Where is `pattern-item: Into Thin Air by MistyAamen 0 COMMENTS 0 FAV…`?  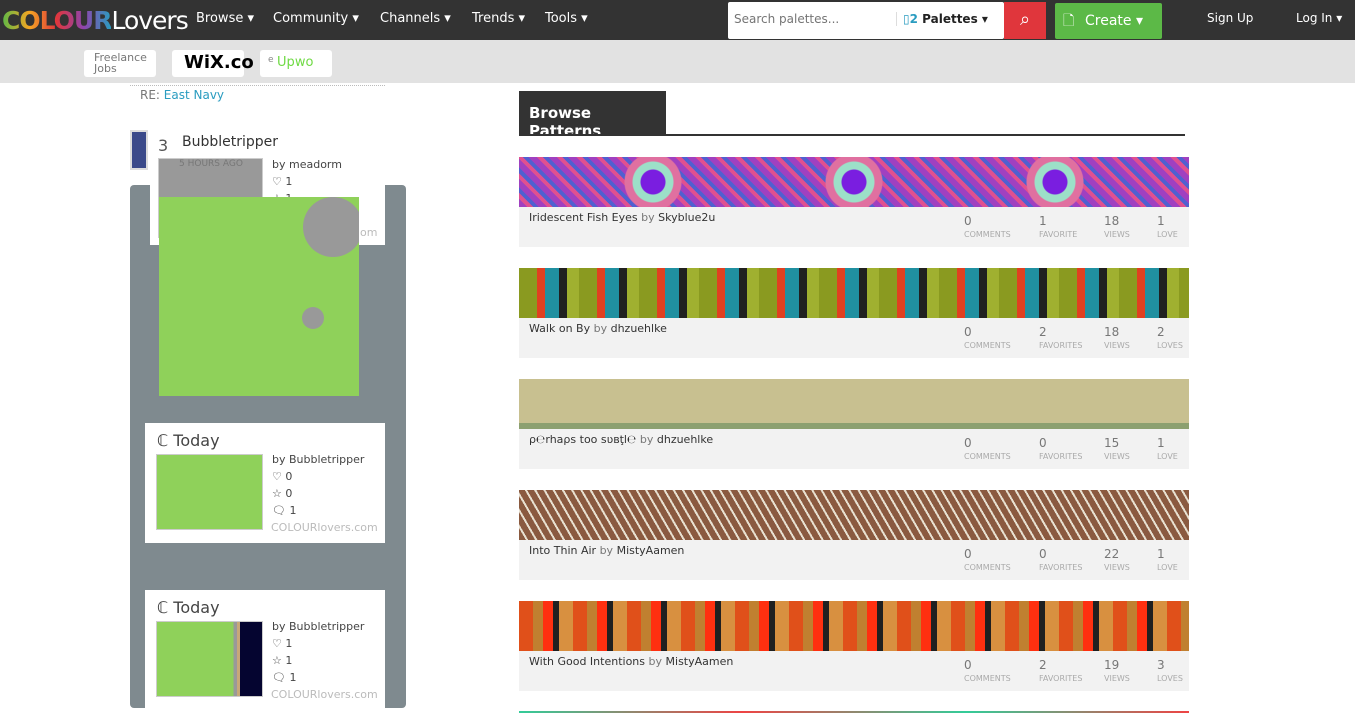
pattern-item: Into Thin Air by MistyAamen 0 COMMENTS 0 FAV… is located at coordinates (854, 535).